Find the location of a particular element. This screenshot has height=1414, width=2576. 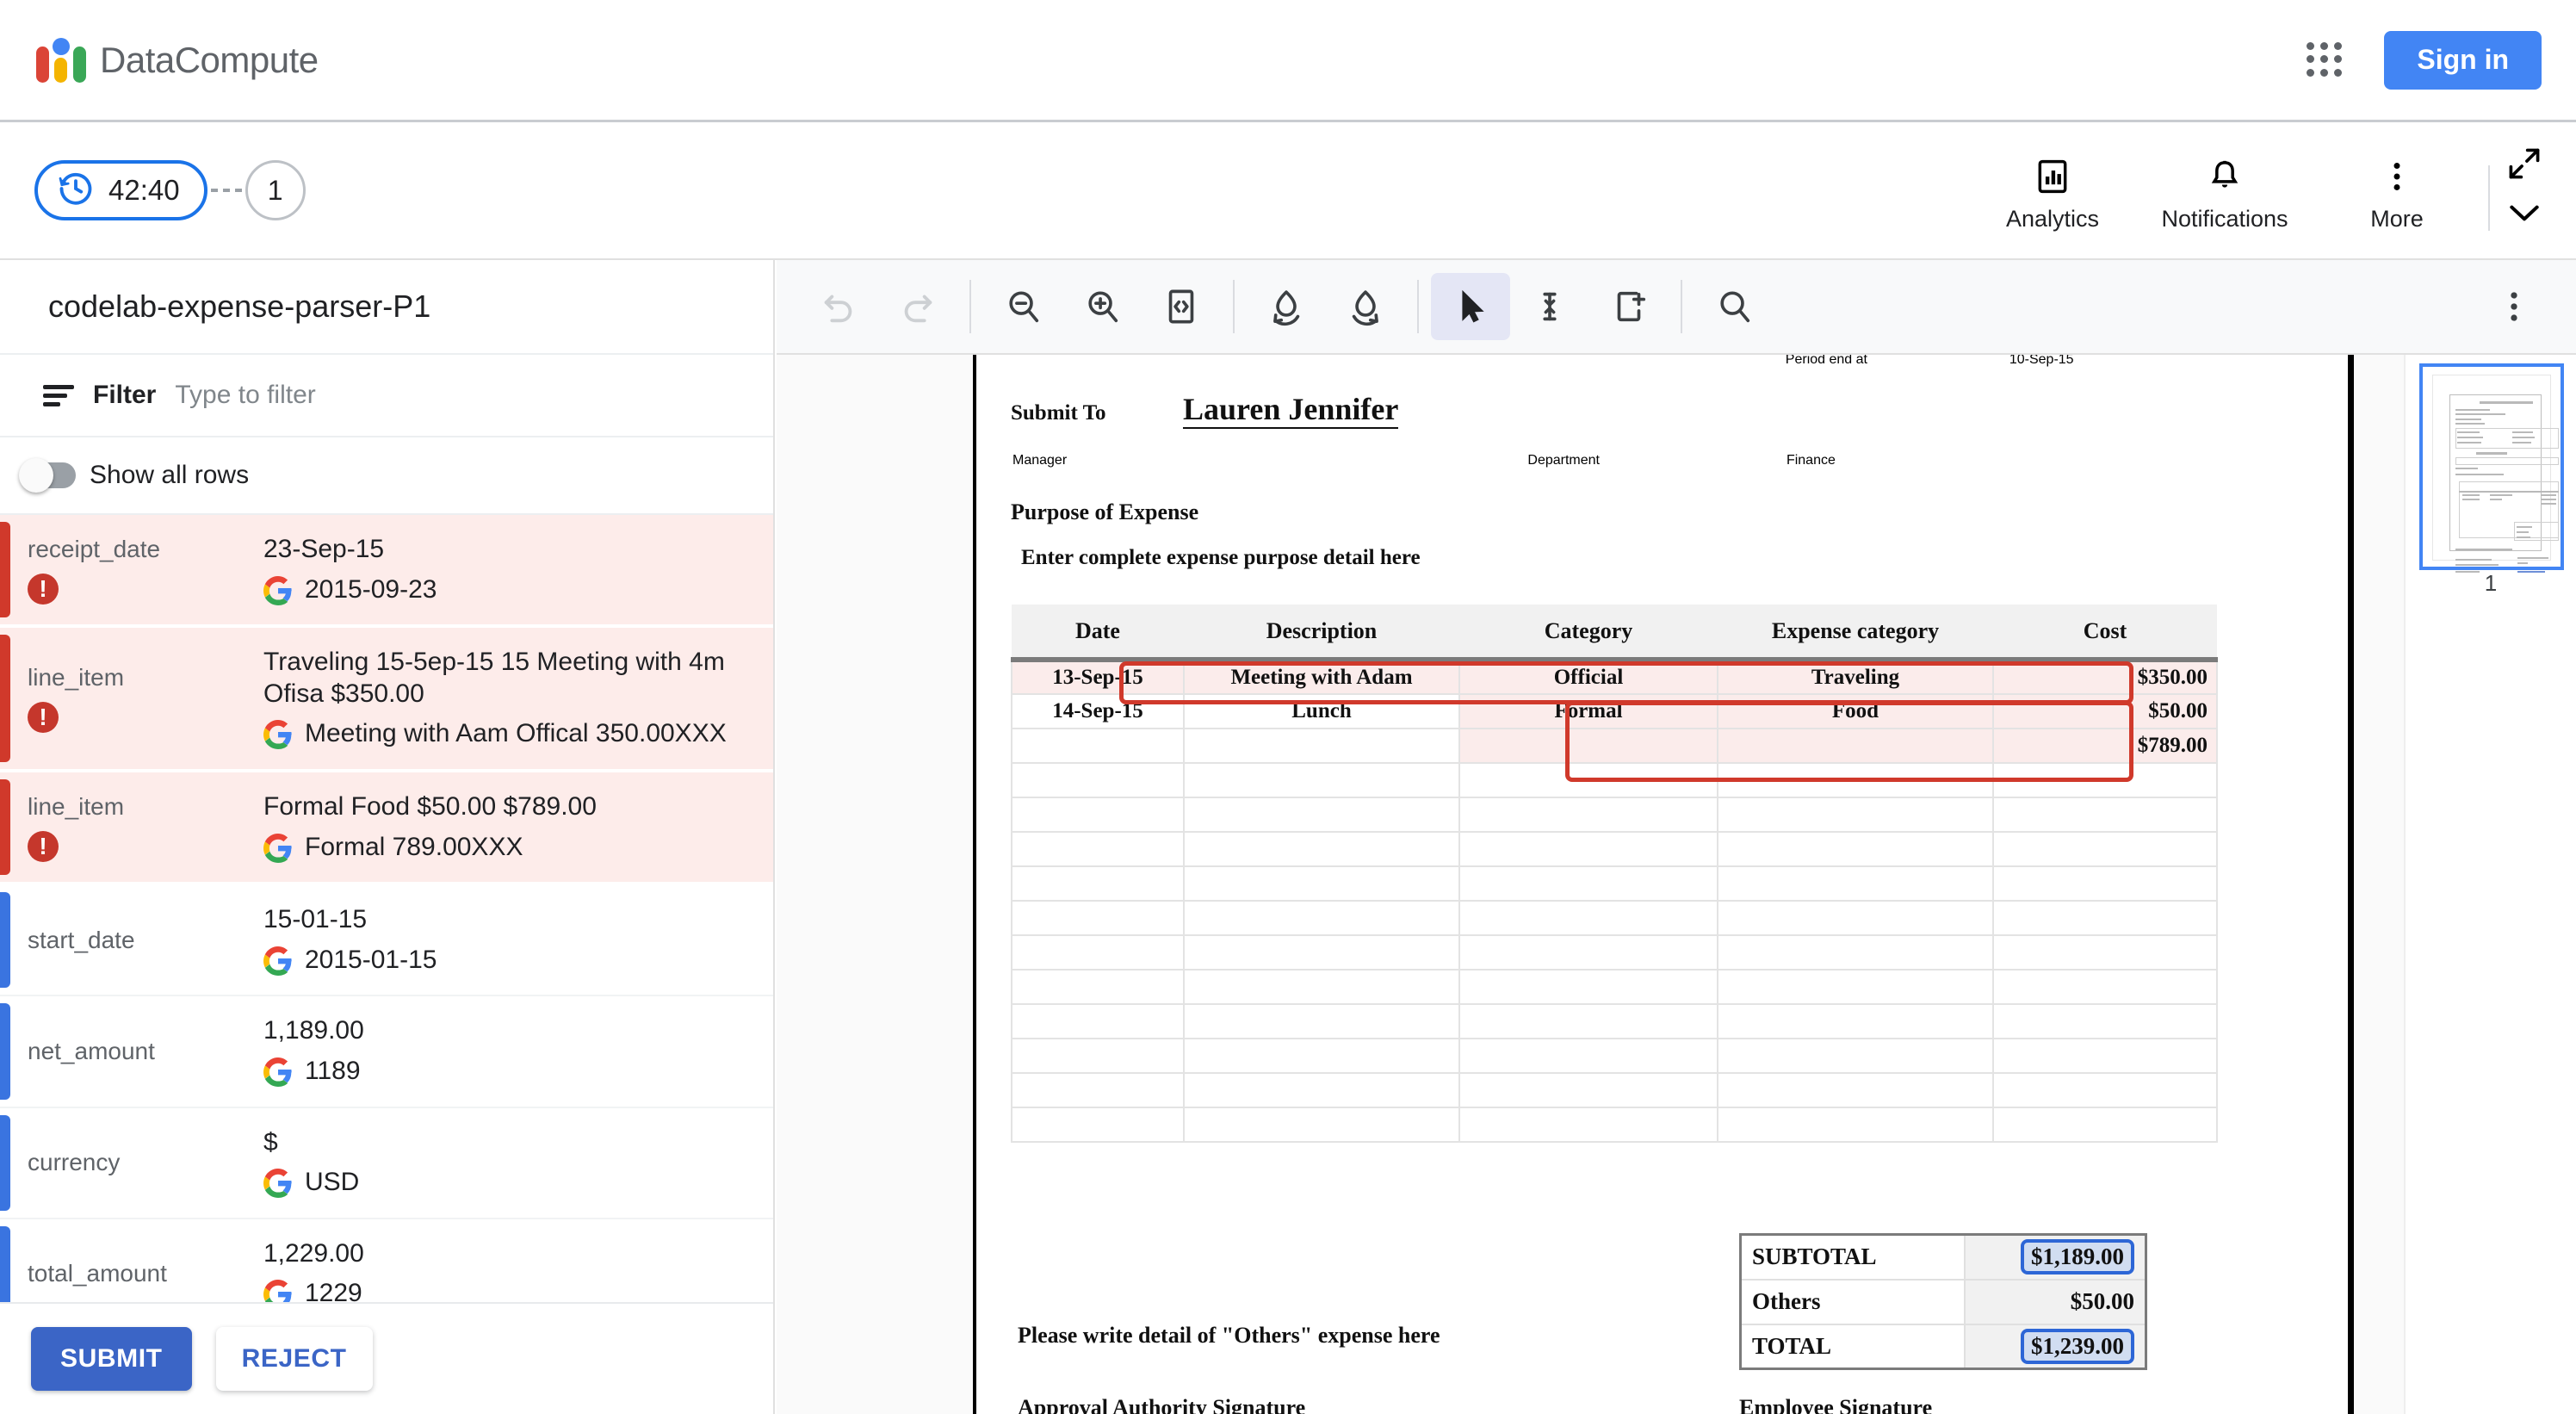

analytics-button: Analytics is located at coordinates (2052, 195).